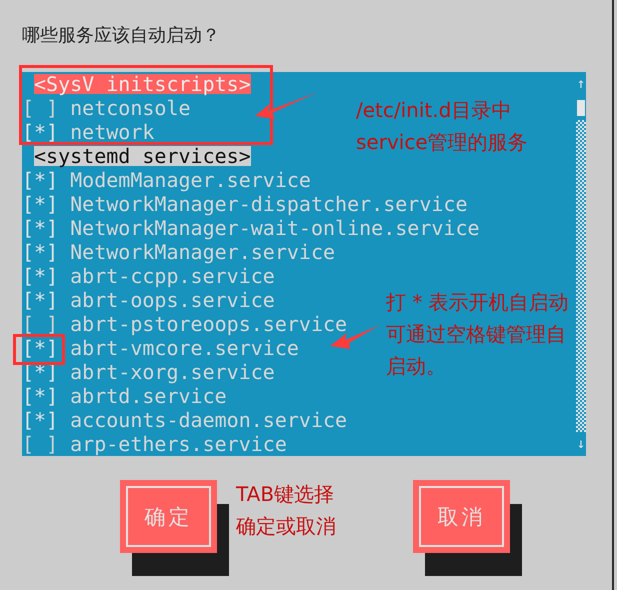 The height and width of the screenshot is (590, 617). I want to click on highlight-frame, so click(39, 349).